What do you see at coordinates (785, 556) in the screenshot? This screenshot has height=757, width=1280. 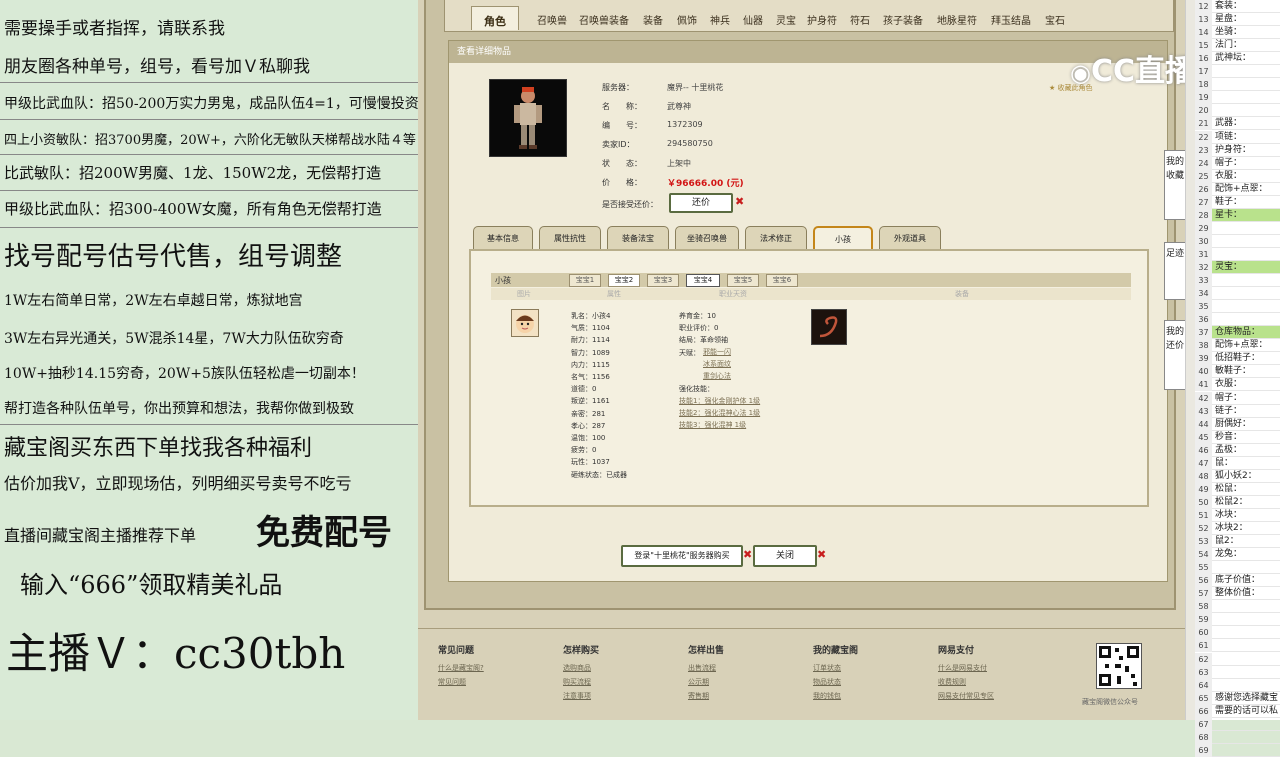 I see `close-button: 关闭` at bounding box center [785, 556].